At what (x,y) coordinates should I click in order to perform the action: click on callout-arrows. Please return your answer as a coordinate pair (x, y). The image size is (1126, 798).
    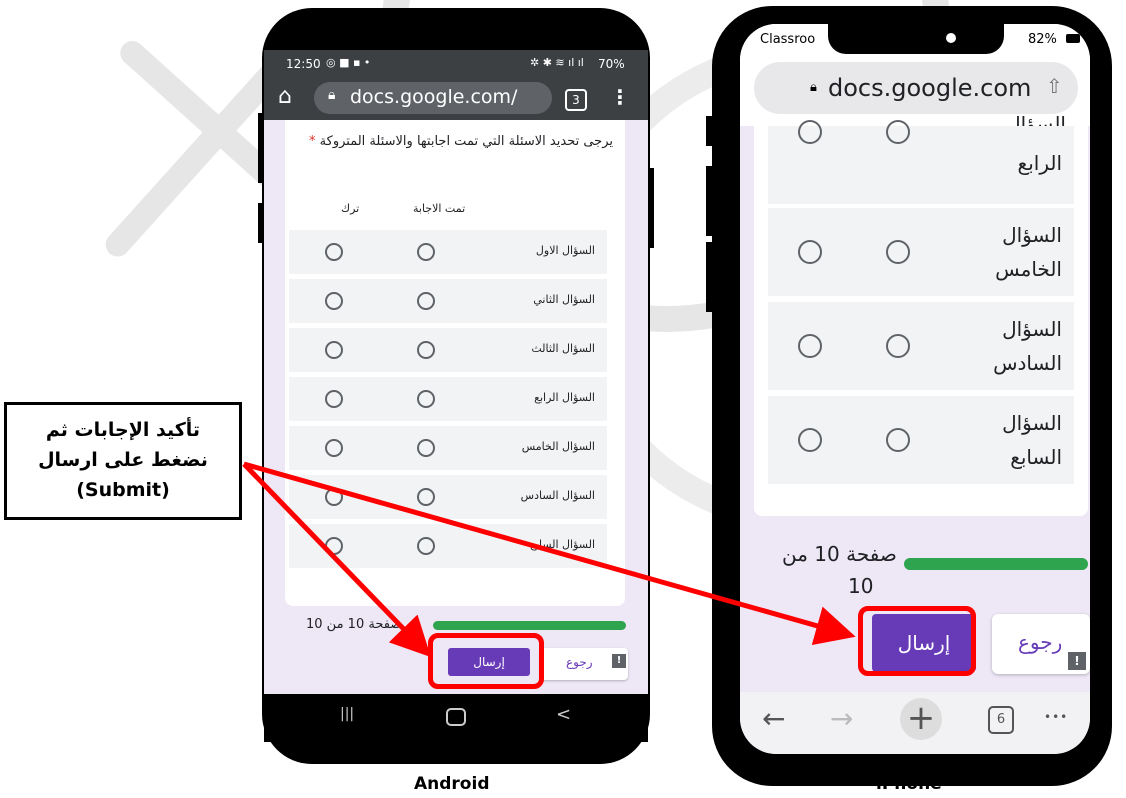
    Looking at the image, I should click on (549, 559).